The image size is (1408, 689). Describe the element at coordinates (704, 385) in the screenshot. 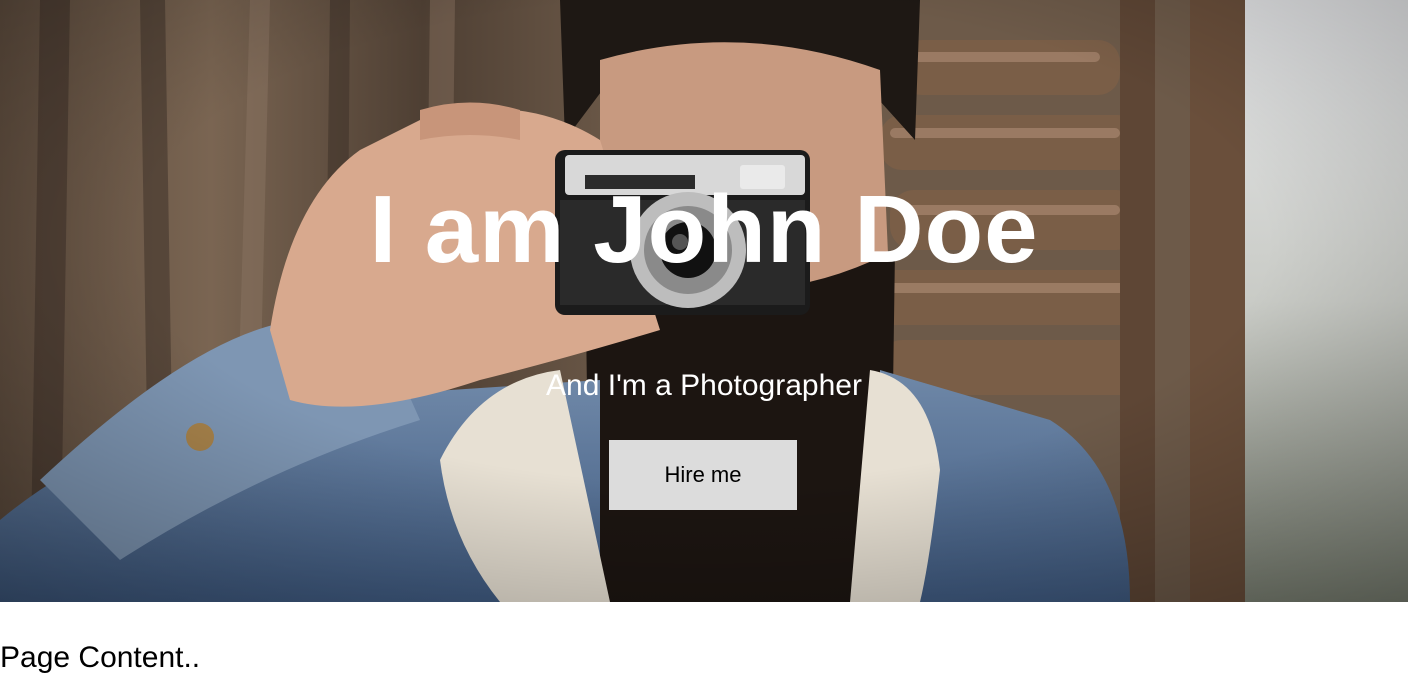

I see `hero-subtitle: And I'm a Photographer` at that location.